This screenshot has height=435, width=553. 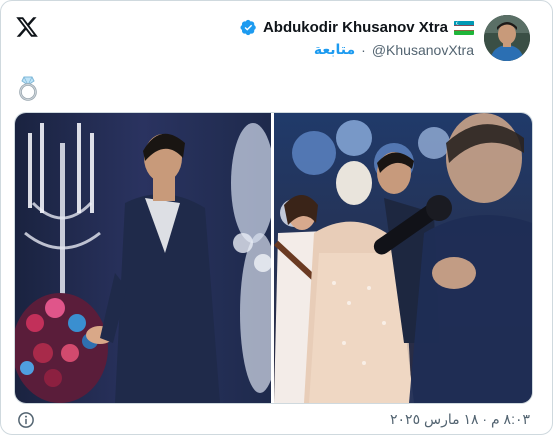 I want to click on handle-row: متابعة · @KhusanovXtra, so click(x=394, y=49).